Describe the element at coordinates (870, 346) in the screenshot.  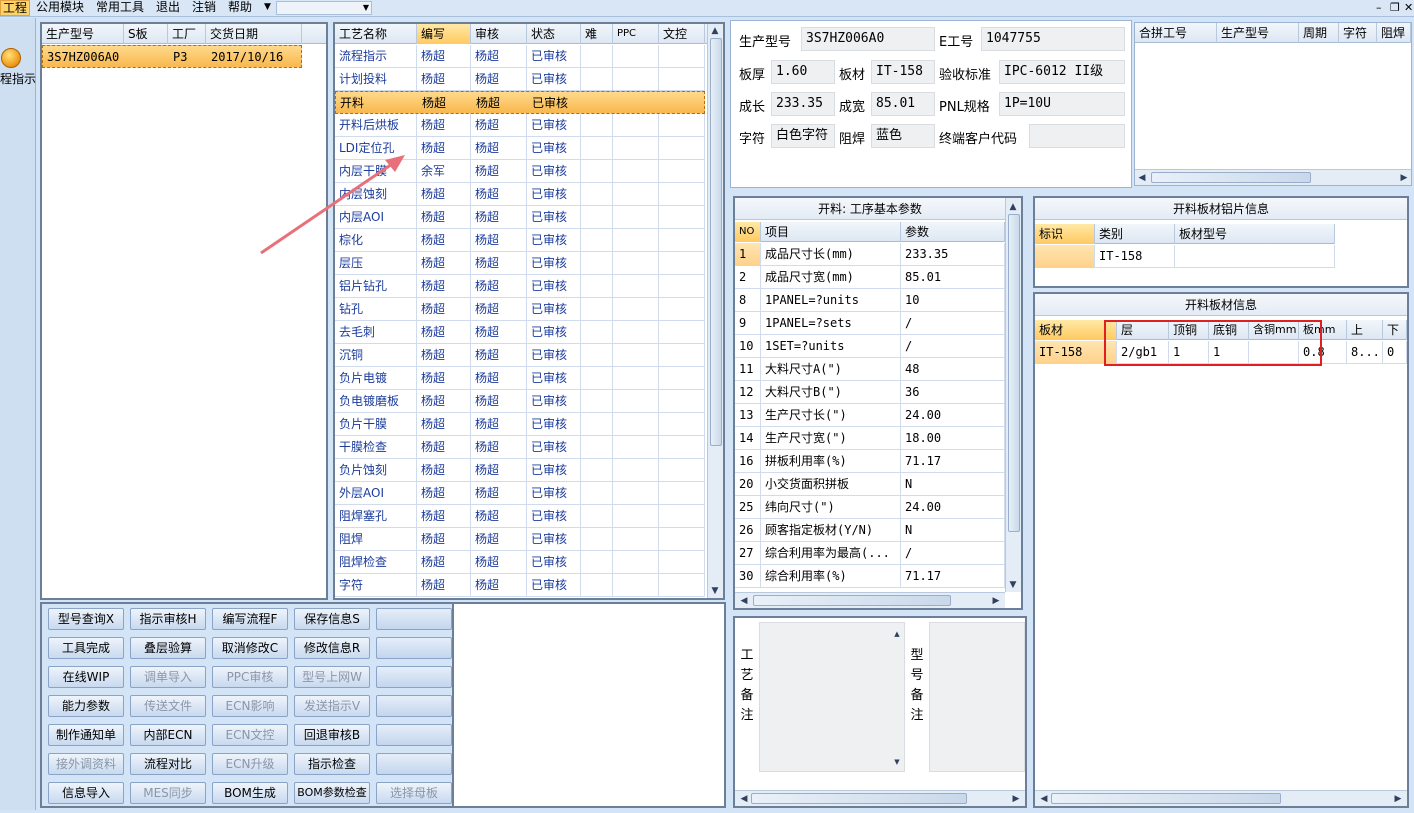
I see `param-row: 10 1SET=?units /` at that location.